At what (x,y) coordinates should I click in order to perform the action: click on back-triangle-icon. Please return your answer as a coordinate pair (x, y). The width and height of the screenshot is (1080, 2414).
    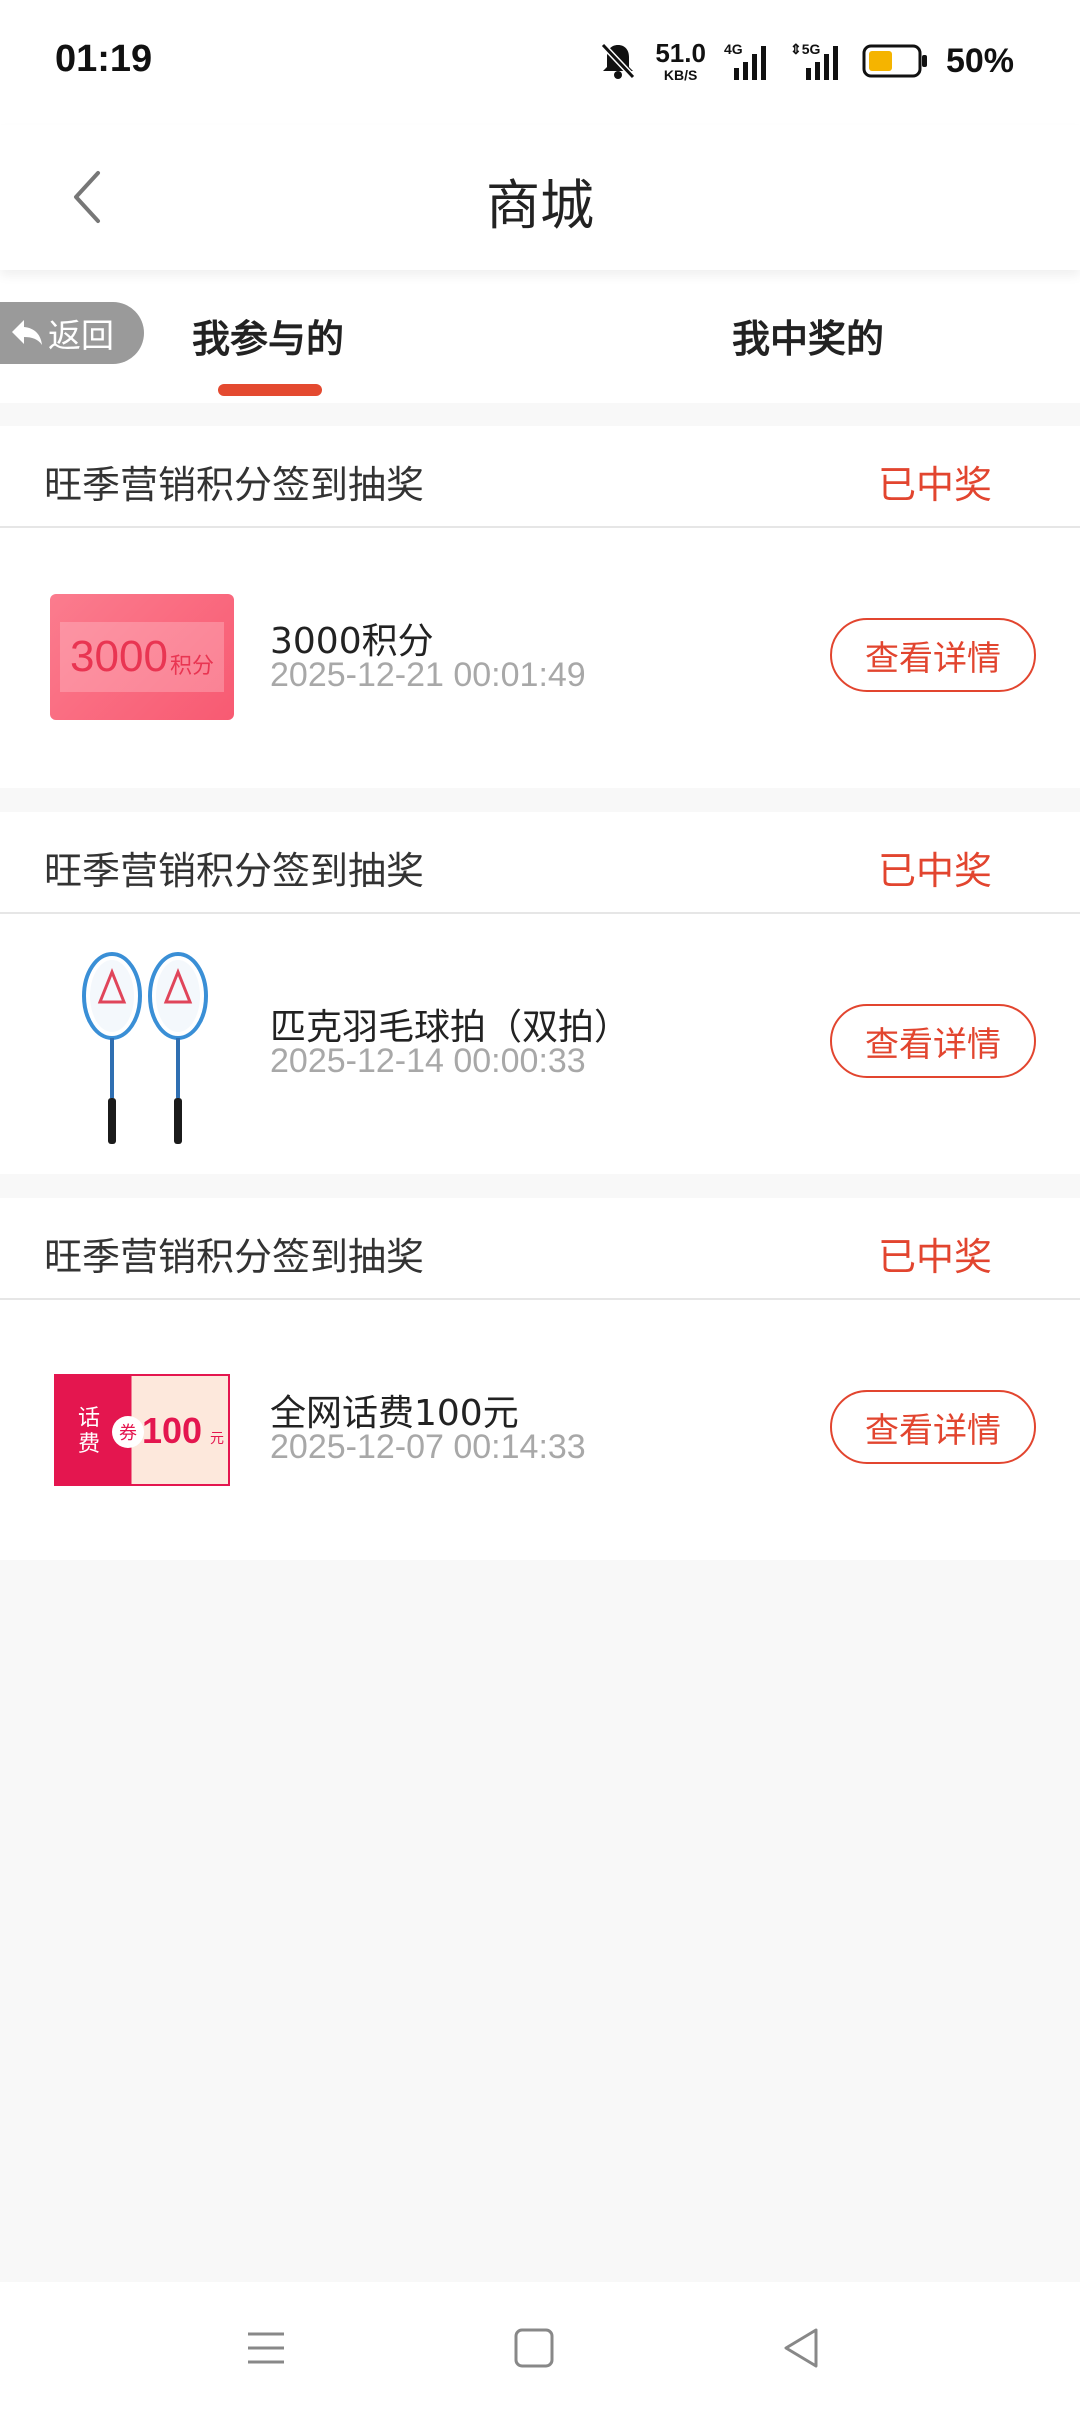
    Looking at the image, I should click on (802, 2348).